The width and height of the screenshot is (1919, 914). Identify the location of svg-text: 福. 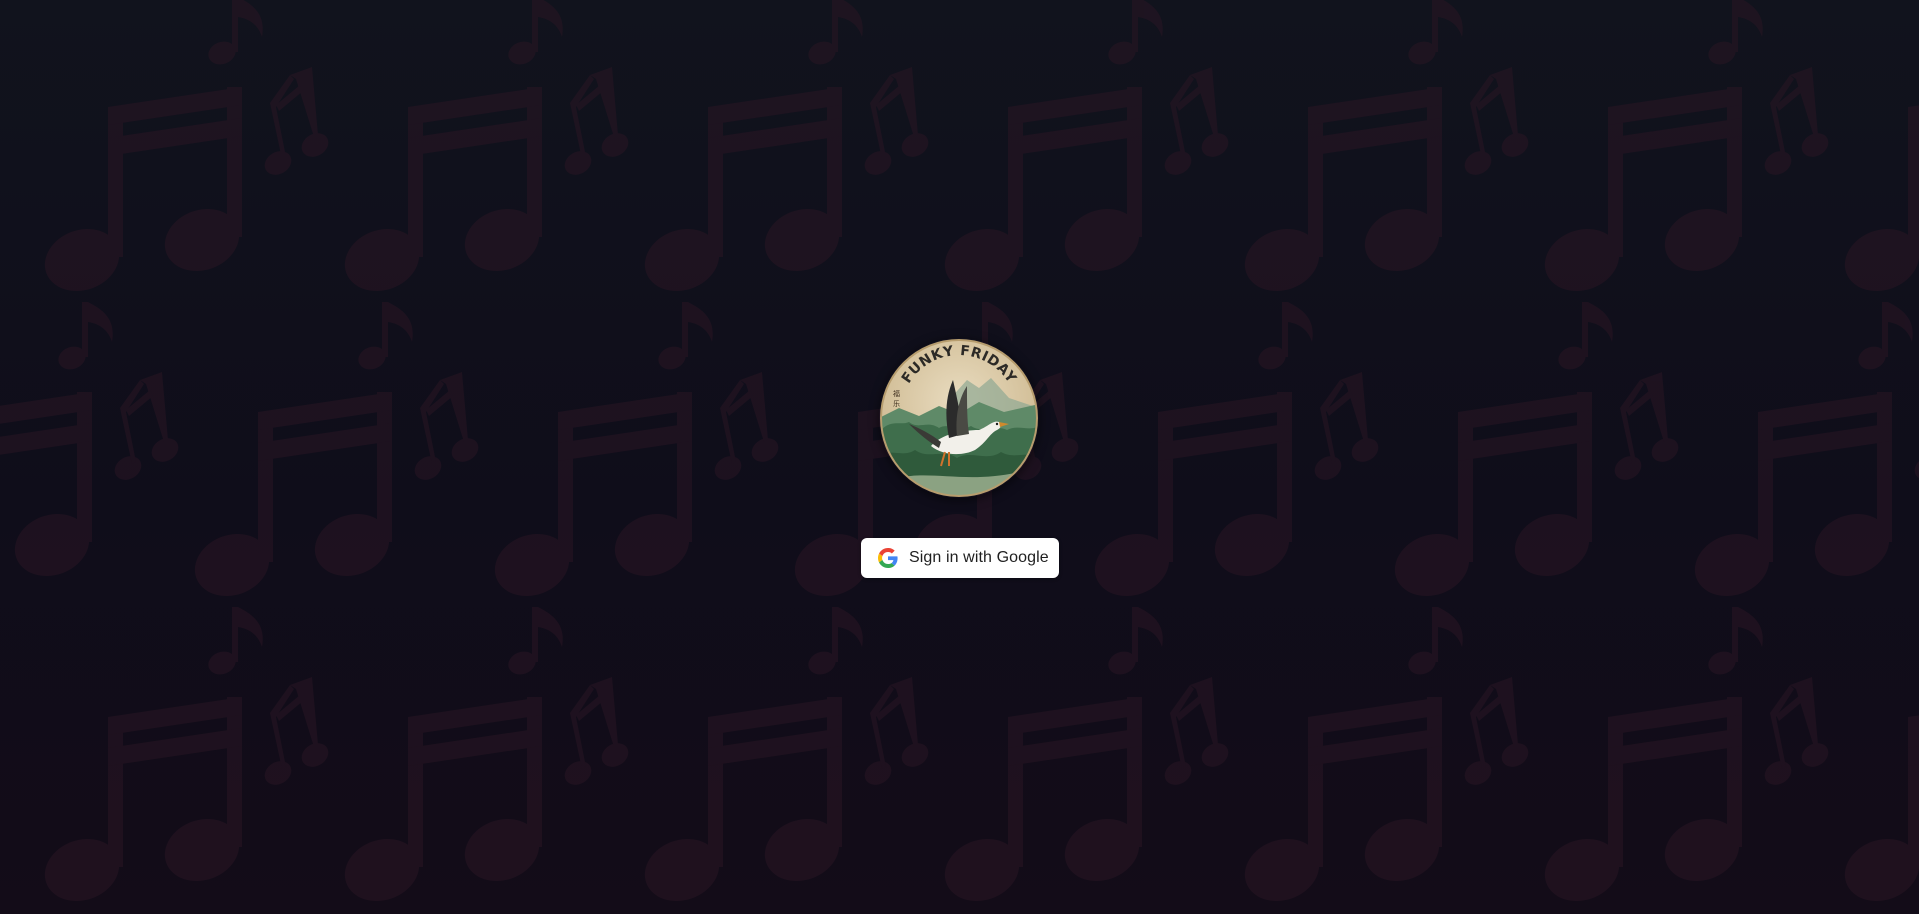
(896, 393).